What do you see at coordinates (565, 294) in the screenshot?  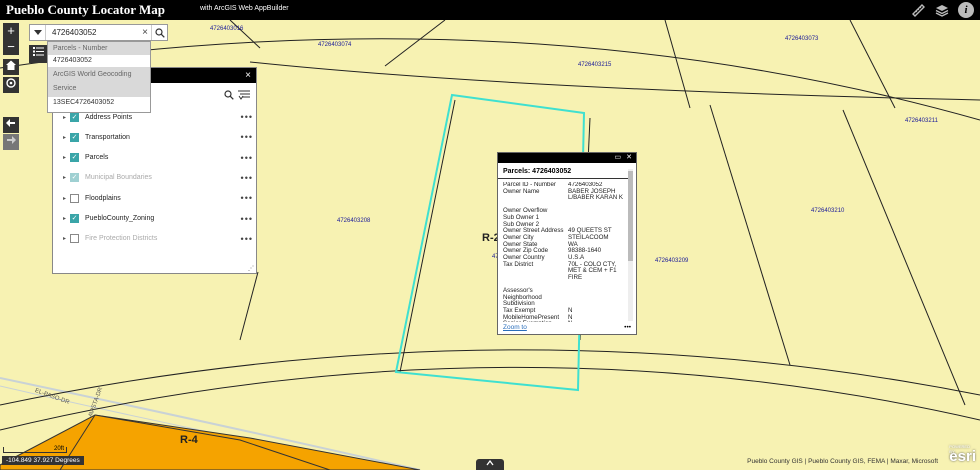 I see `attribute-row: Assessor's Neighborhood` at bounding box center [565, 294].